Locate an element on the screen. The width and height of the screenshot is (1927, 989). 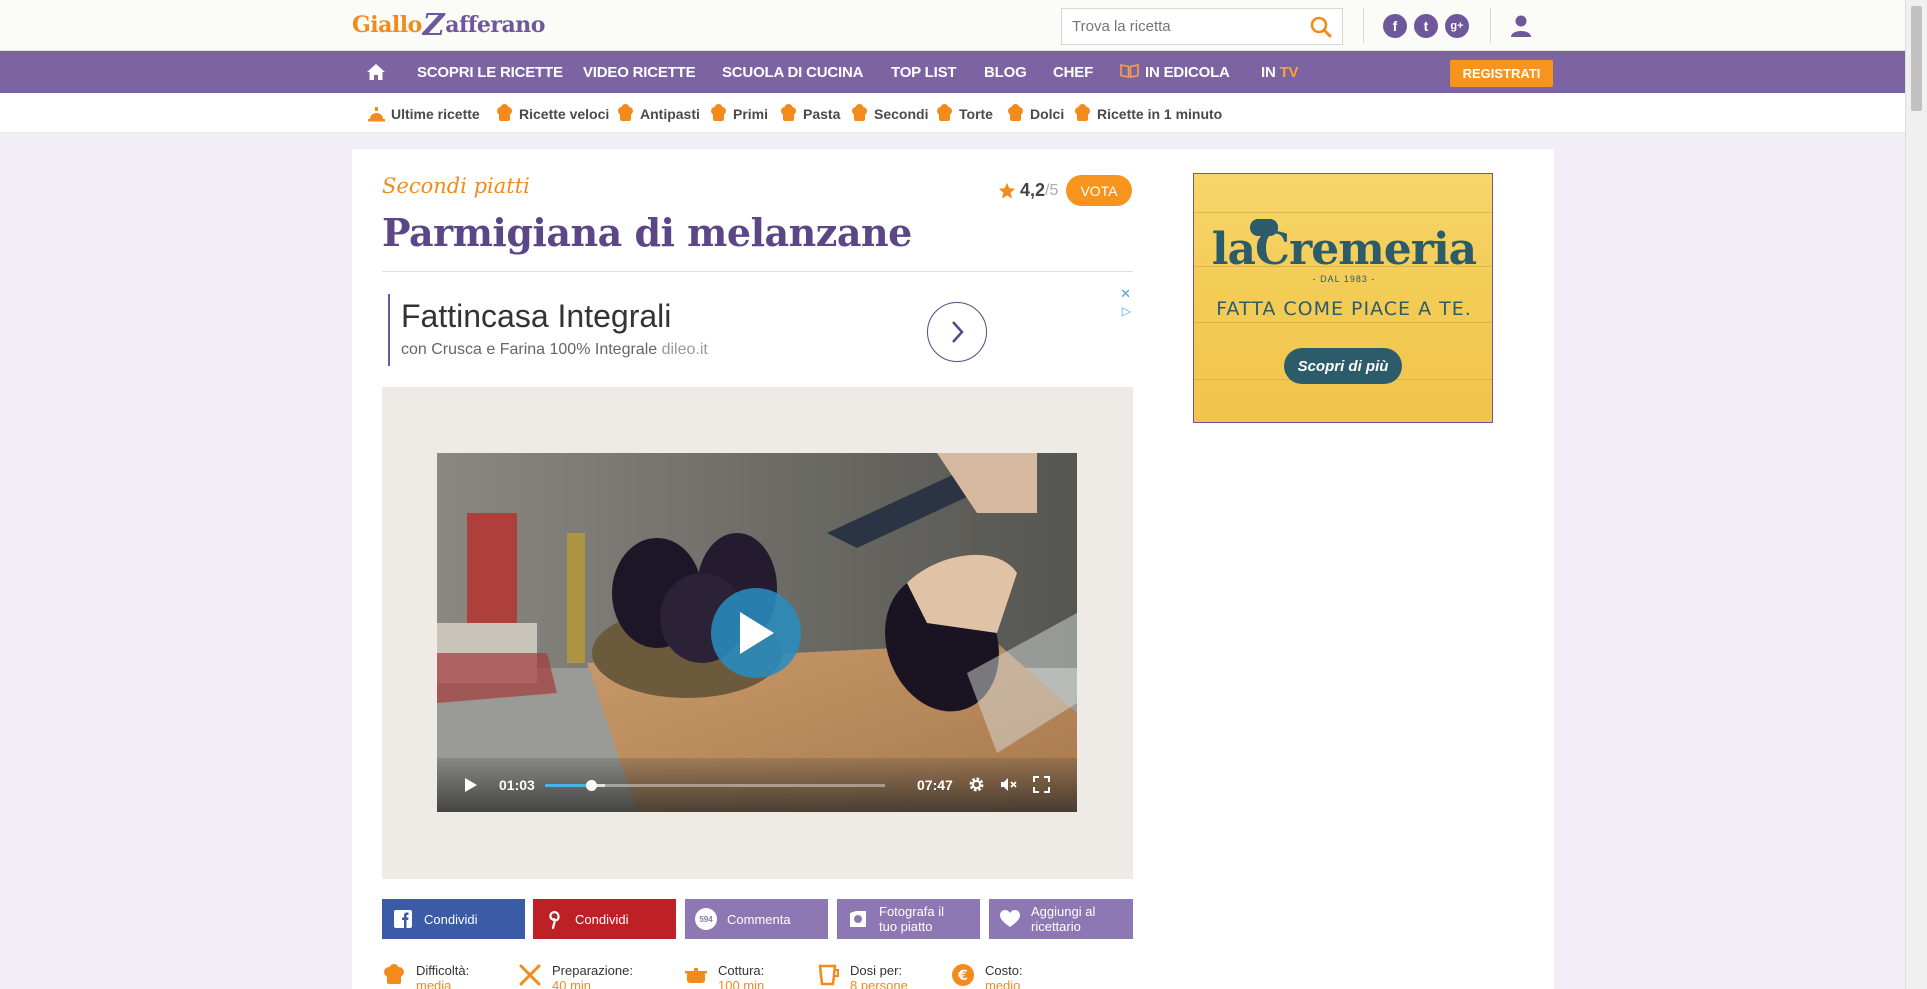
search-icon is located at coordinates (1321, 27).